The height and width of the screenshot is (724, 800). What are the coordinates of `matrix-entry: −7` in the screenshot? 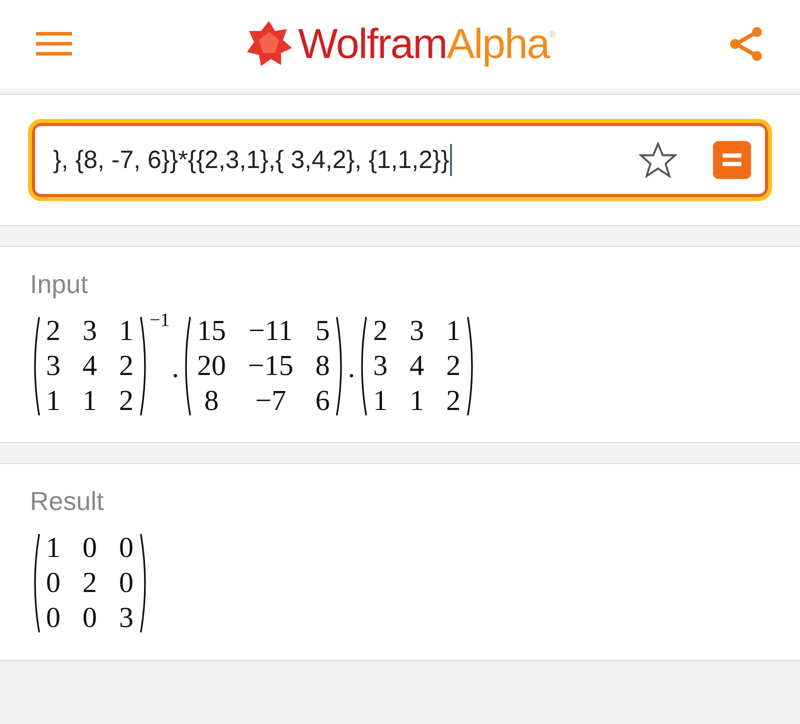 It's located at (270, 401).